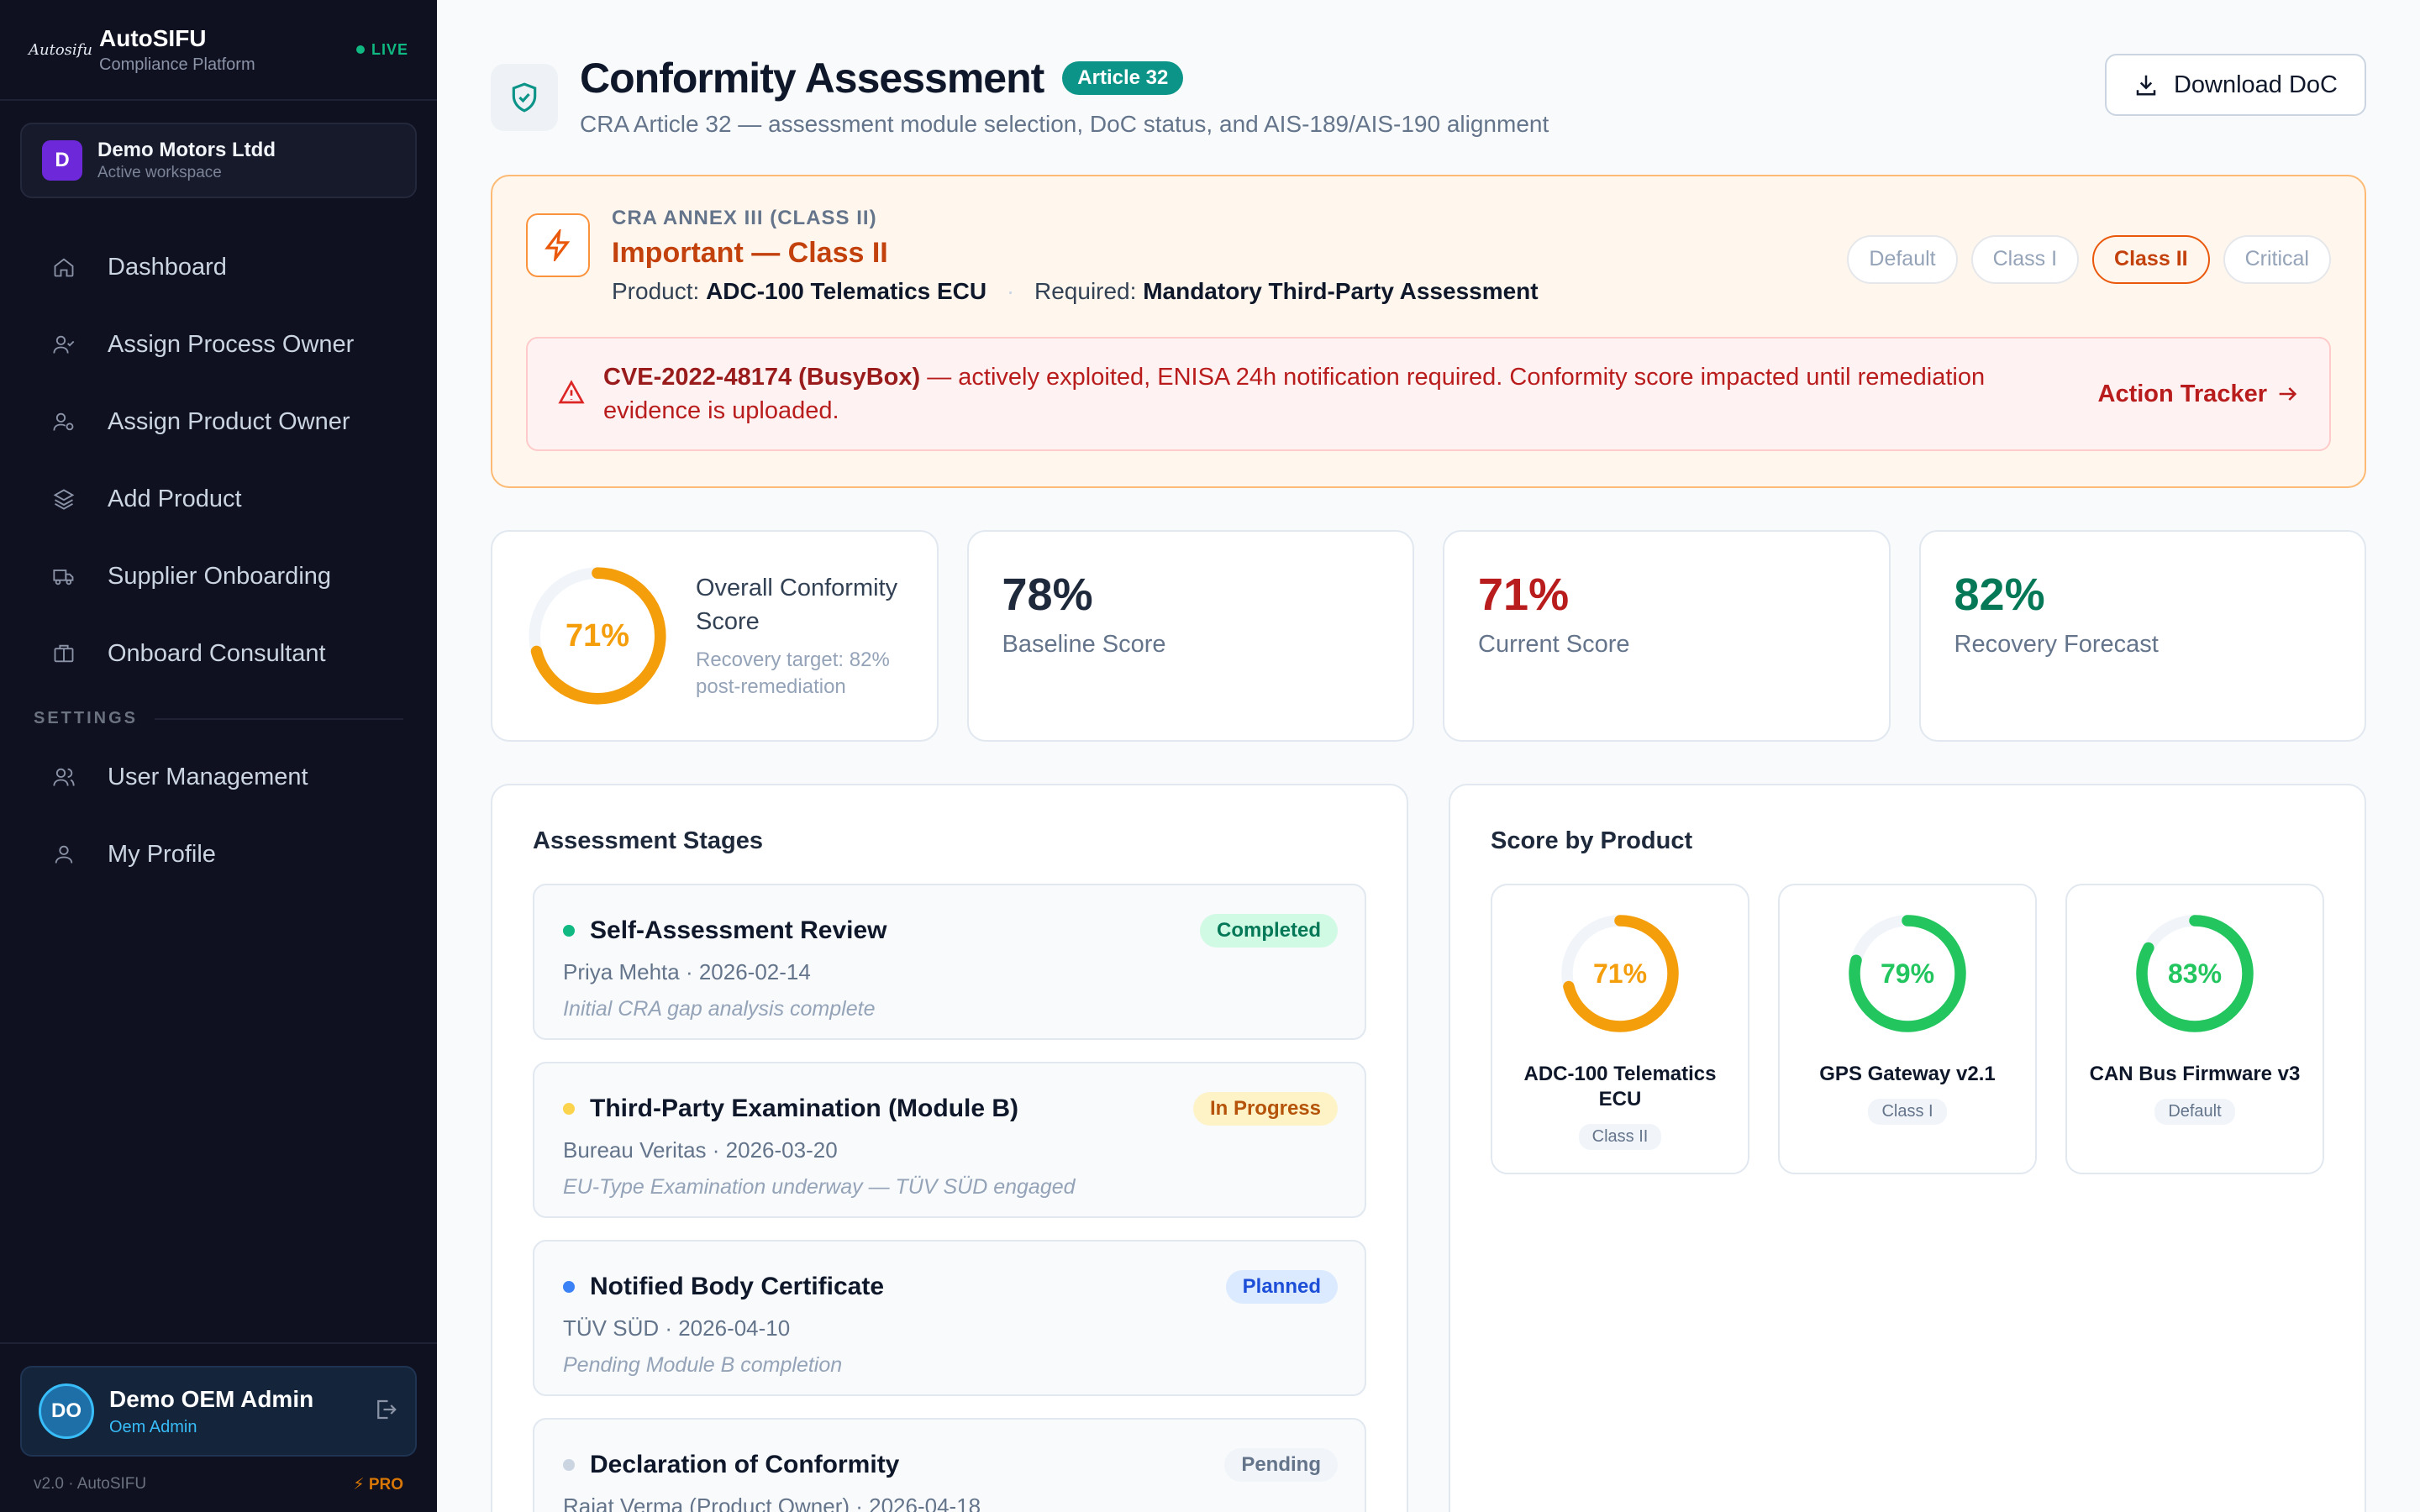 This screenshot has width=2420, height=1512. Describe the element at coordinates (1190, 636) in the screenshot. I see `baseline-score-card: 78% Baseline Score` at that location.